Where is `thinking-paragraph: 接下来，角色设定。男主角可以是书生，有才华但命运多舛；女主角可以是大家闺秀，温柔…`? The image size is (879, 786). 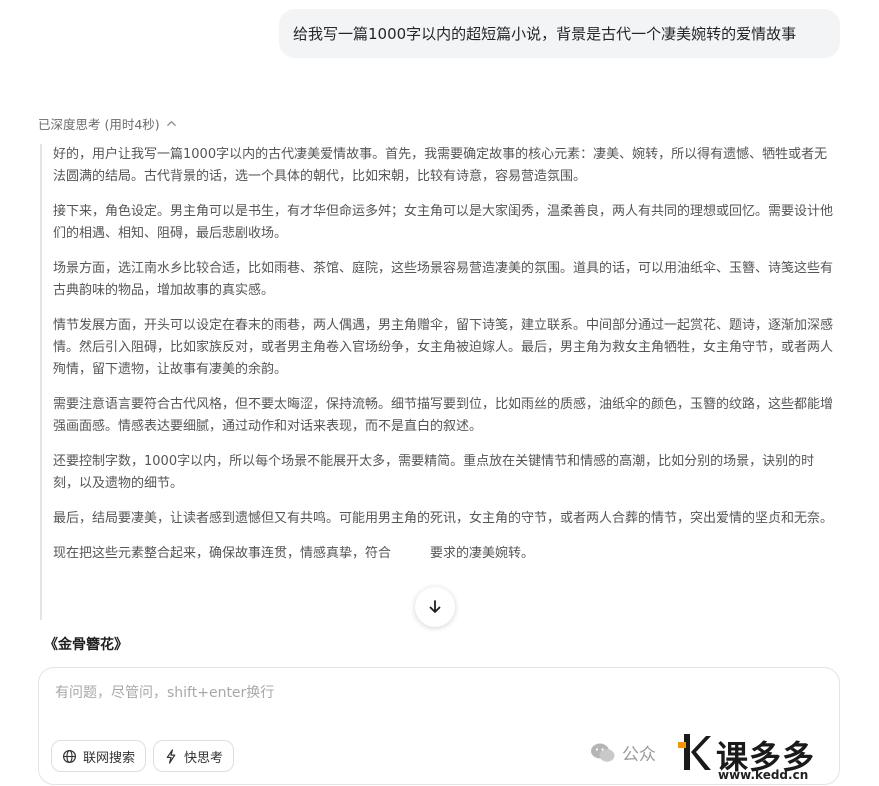
thinking-paragraph: 接下来，角色设定。男主角可以是书生，有才华但命运多舛；女主角可以是大家闺秀，温柔… is located at coordinates (443, 222).